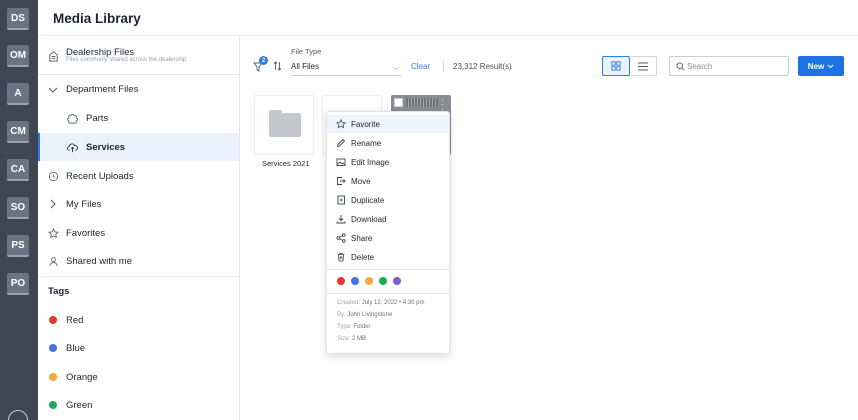 Image resolution: width=858 pixels, height=420 pixels. What do you see at coordinates (369, 281) in the screenshot?
I see `color-swatch-orange` at bounding box center [369, 281].